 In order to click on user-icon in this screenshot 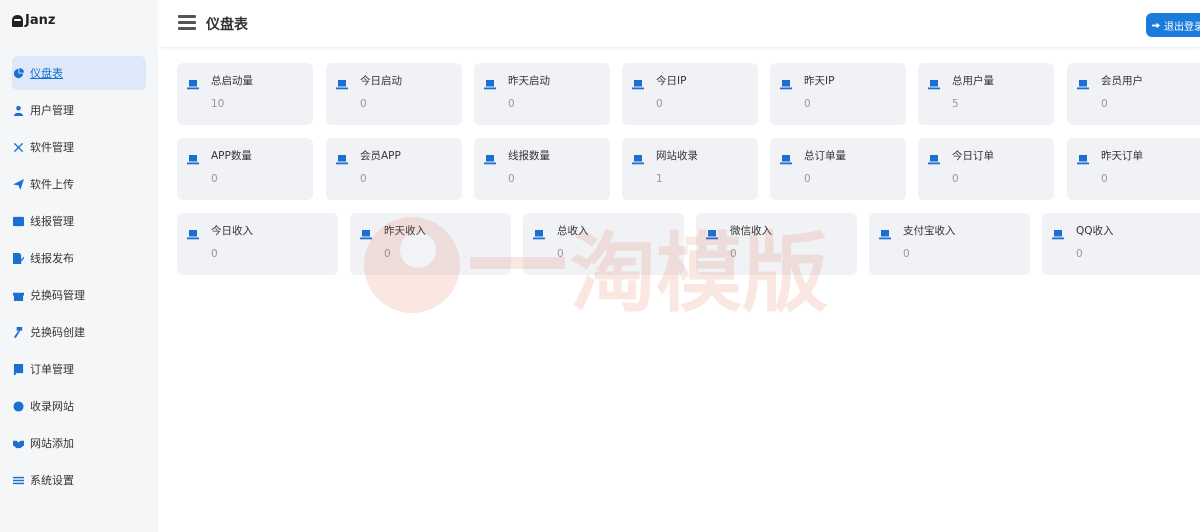, I will do `click(18, 110)`.